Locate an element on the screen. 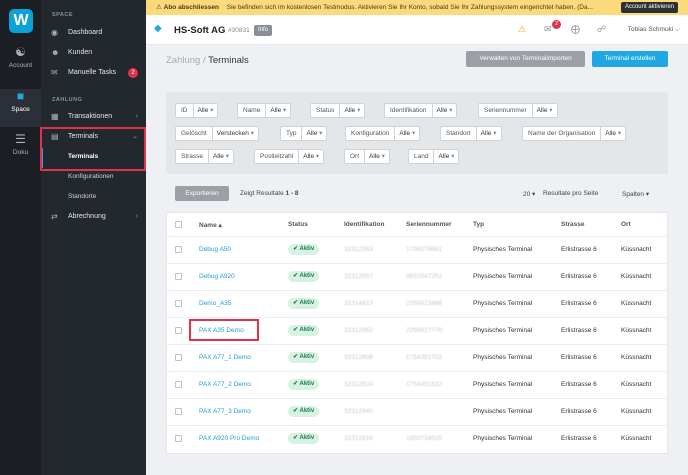 The image size is (688, 475). export-button: Exportieren is located at coordinates (202, 193).